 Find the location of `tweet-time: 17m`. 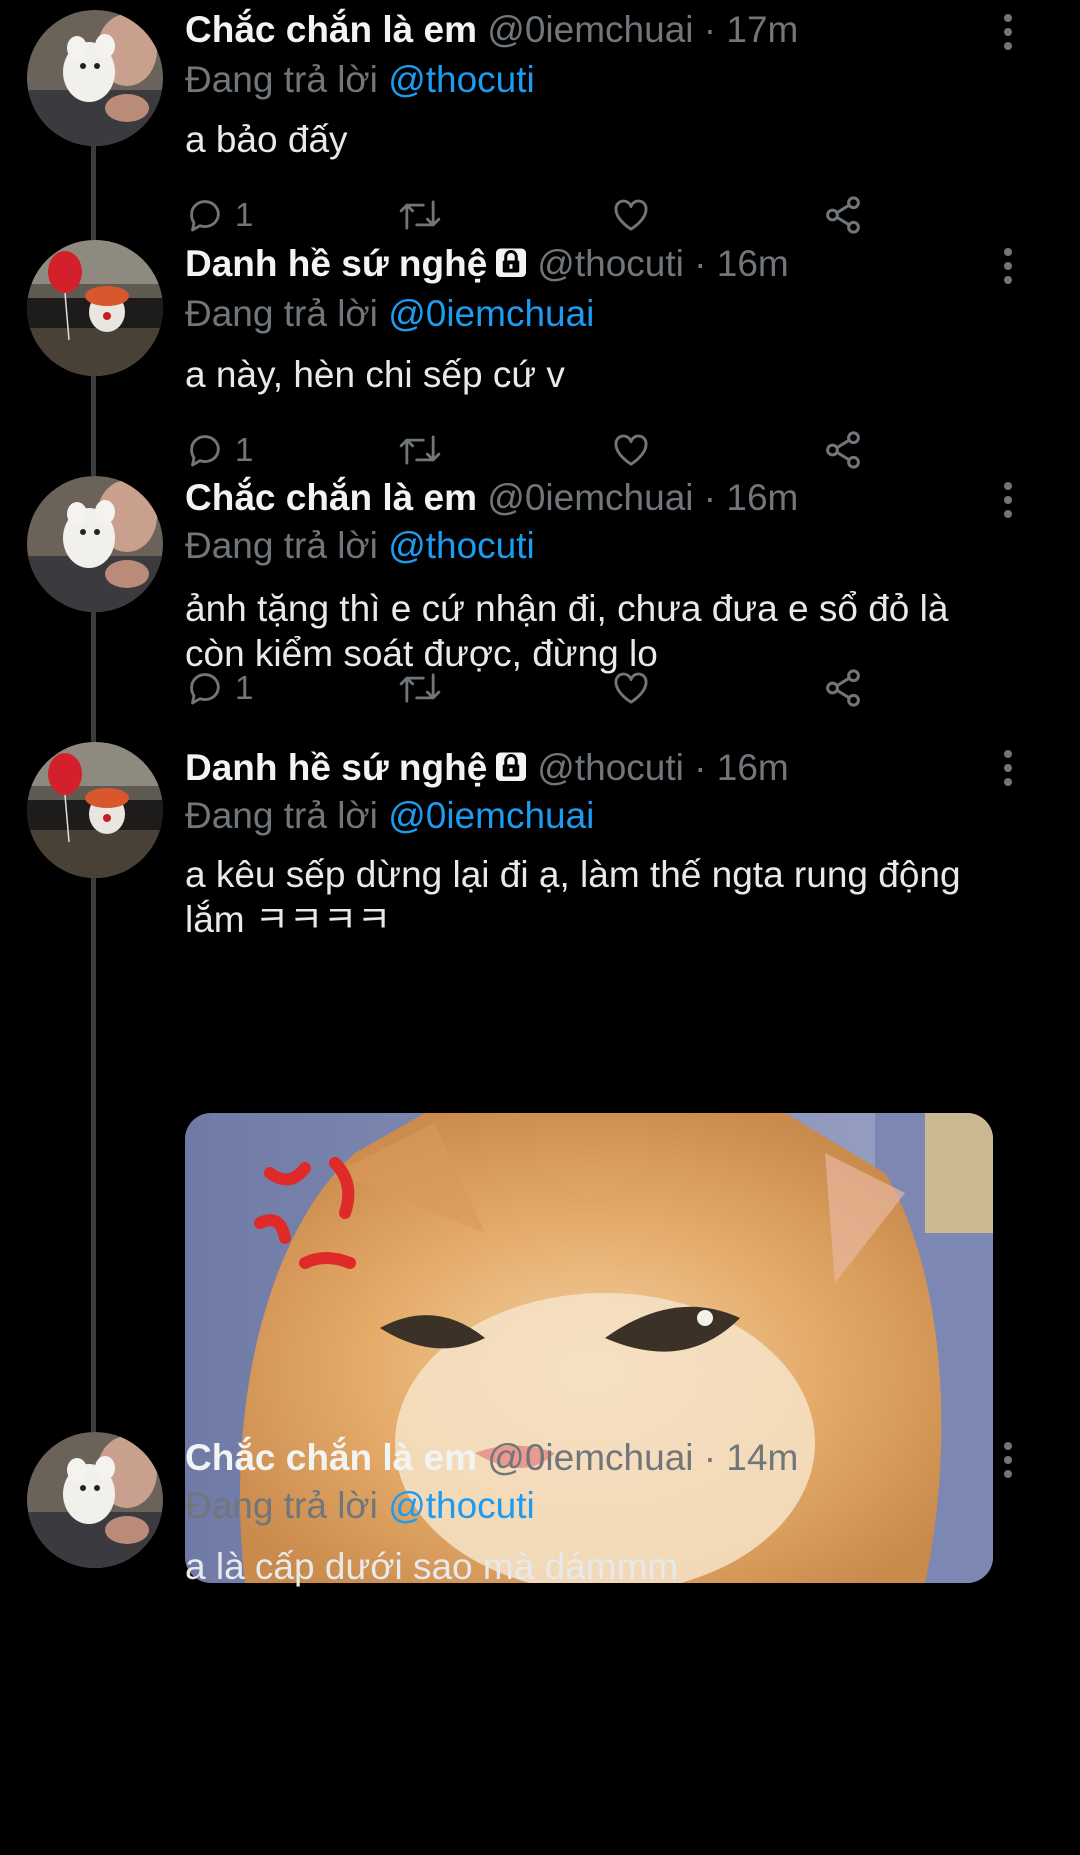

tweet-time: 17m is located at coordinates (762, 29).